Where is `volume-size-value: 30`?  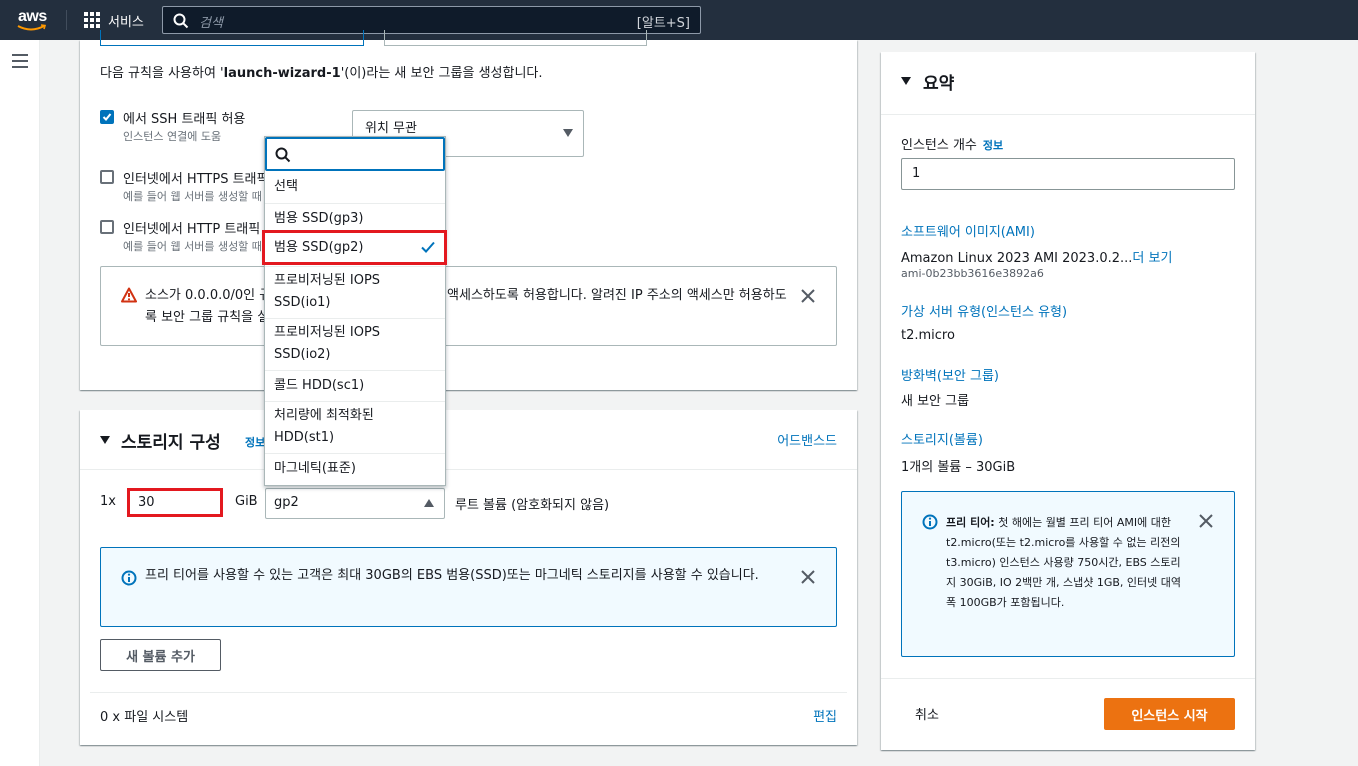
volume-size-value: 30 is located at coordinates (146, 502).